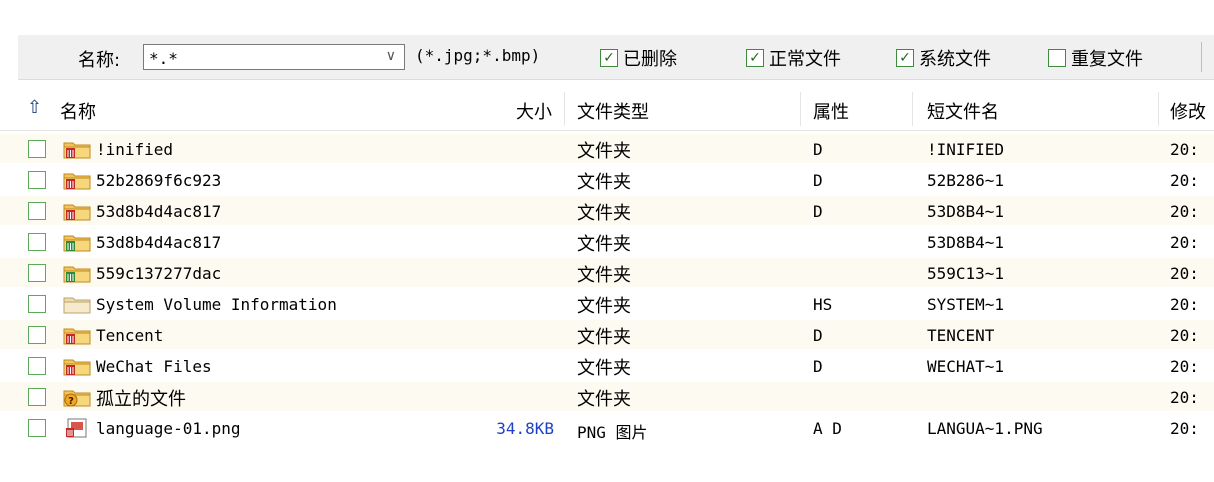 The height and width of the screenshot is (482, 1214). What do you see at coordinates (1201, 57) in the screenshot?
I see `toolbar-divider` at bounding box center [1201, 57].